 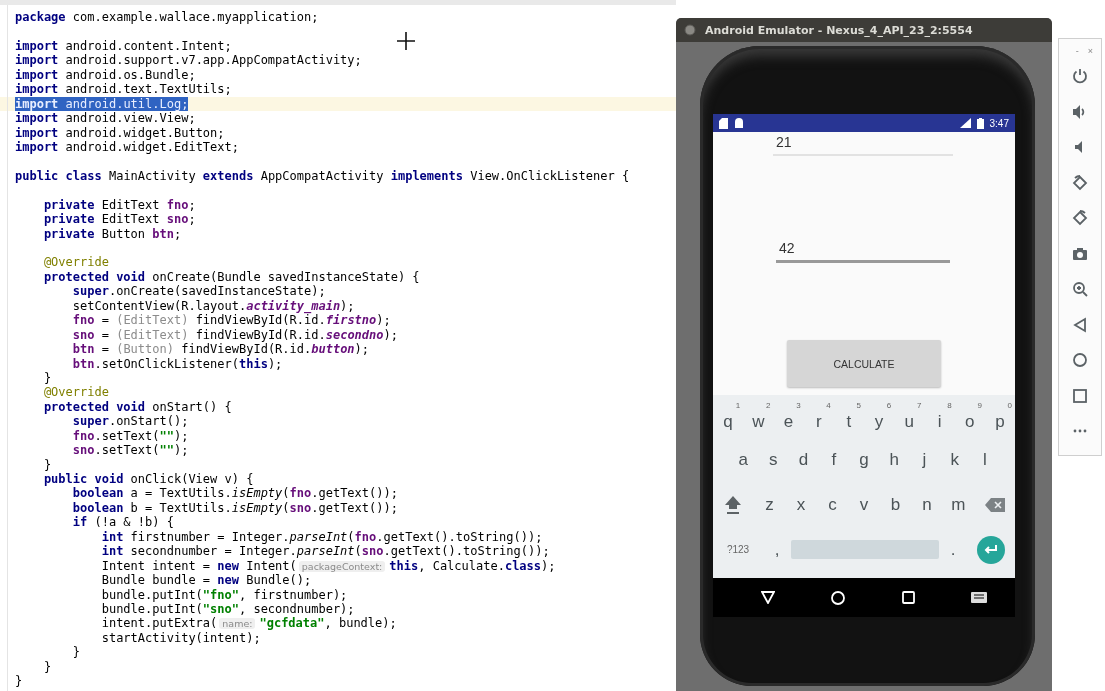 I want to click on enter-arrow-icon, so click(x=991, y=549).